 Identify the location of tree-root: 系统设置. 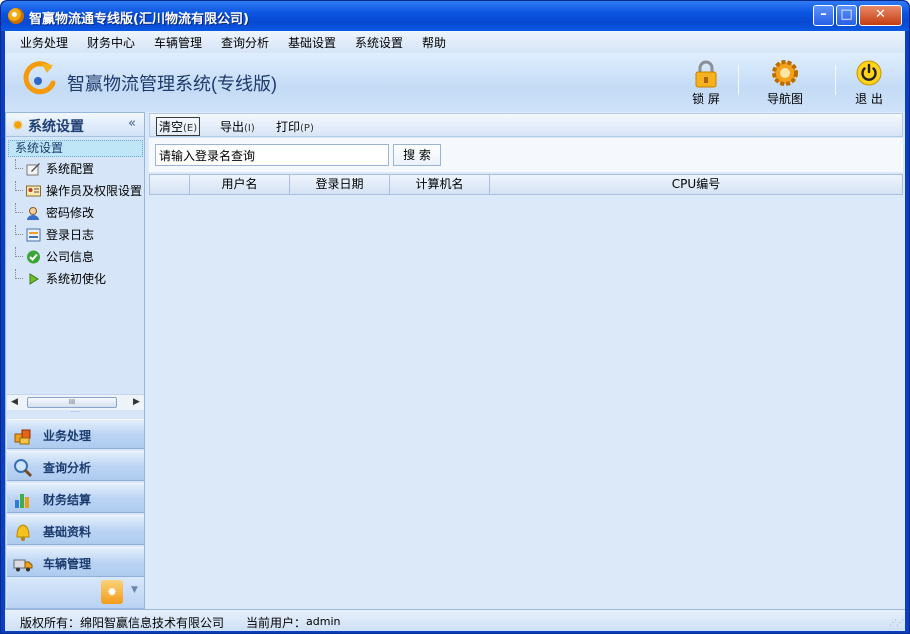
(75, 148).